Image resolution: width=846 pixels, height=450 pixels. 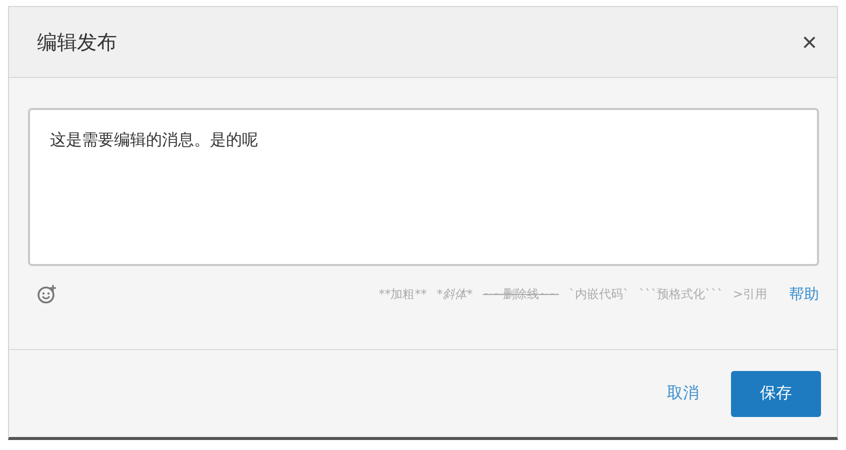 I want to click on cancel-button: 取消, so click(x=683, y=393).